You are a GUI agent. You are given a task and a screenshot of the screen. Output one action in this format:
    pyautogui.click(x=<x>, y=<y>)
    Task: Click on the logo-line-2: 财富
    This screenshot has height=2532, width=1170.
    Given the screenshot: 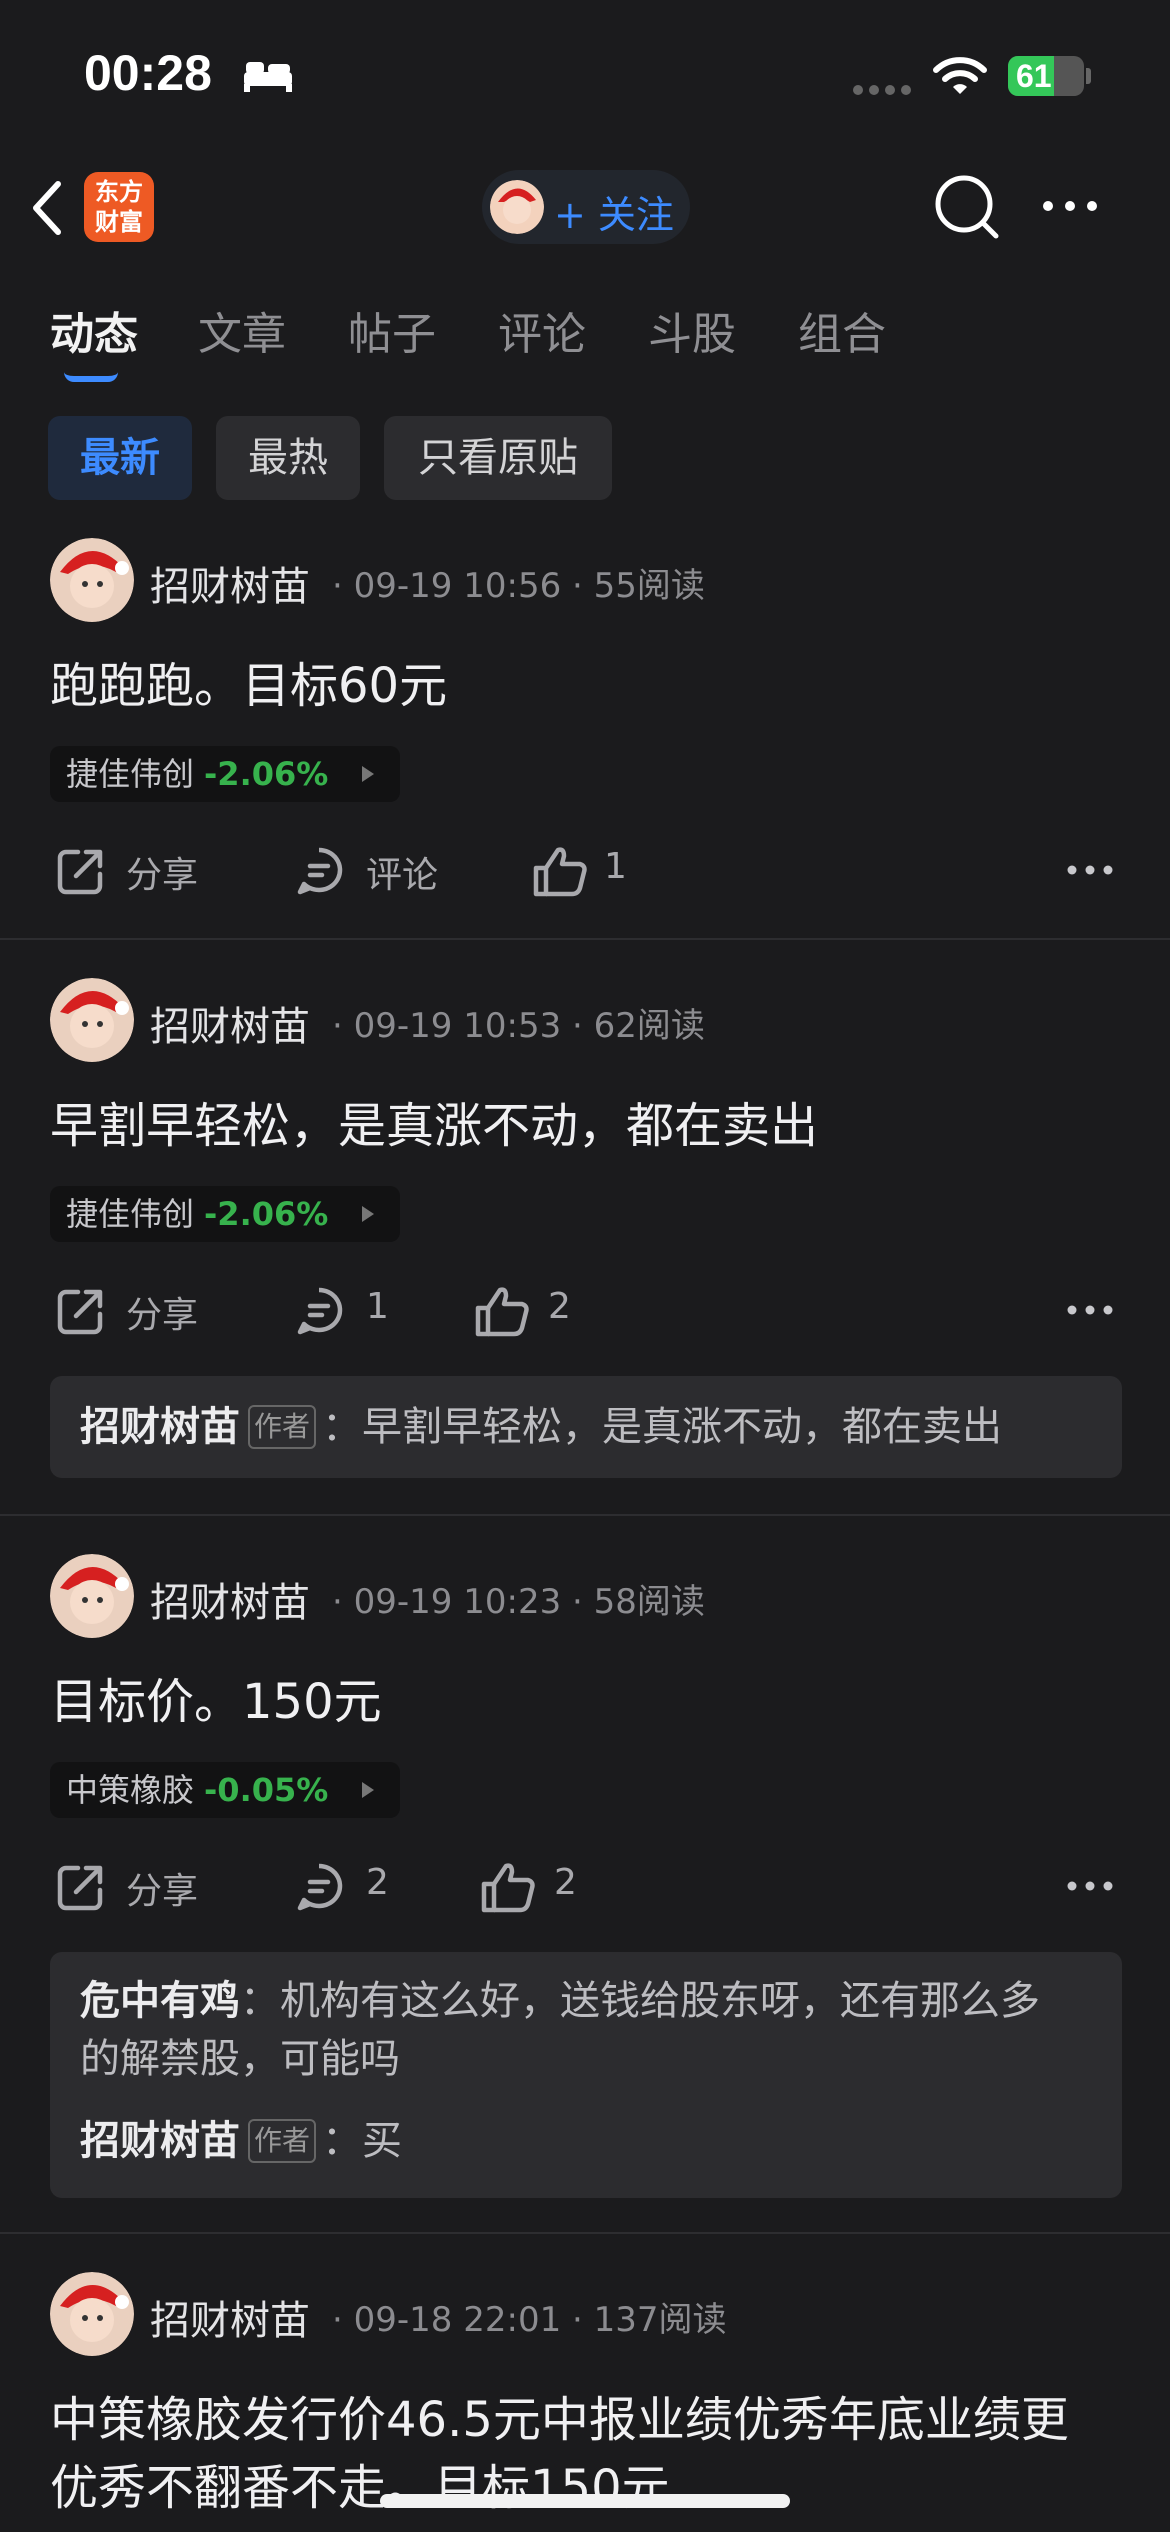 What is the action you would take?
    pyautogui.click(x=119, y=222)
    